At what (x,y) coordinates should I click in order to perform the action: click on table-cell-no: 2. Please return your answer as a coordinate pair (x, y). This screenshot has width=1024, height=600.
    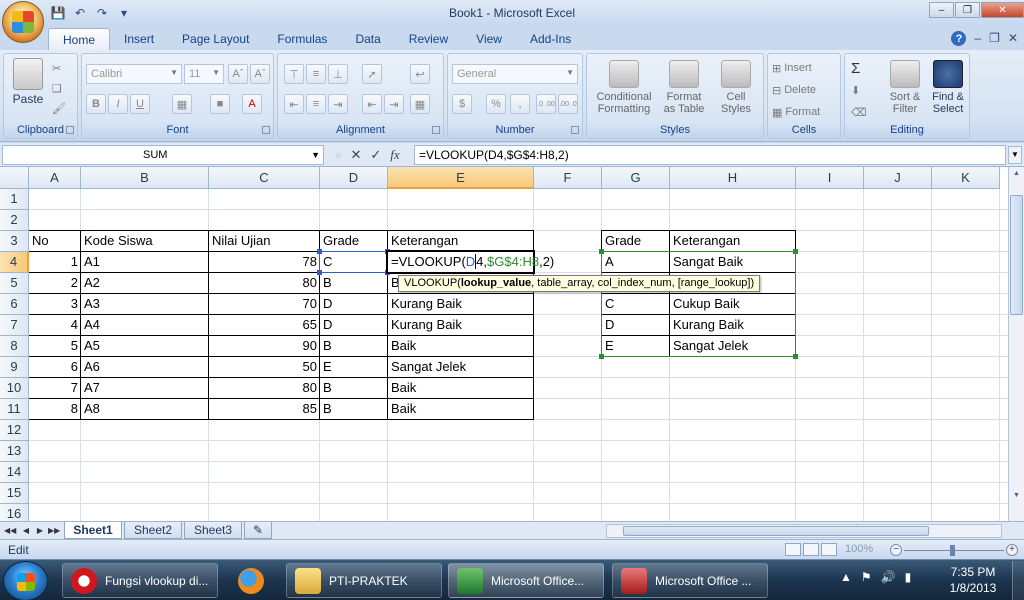
    Looking at the image, I should click on (55, 283).